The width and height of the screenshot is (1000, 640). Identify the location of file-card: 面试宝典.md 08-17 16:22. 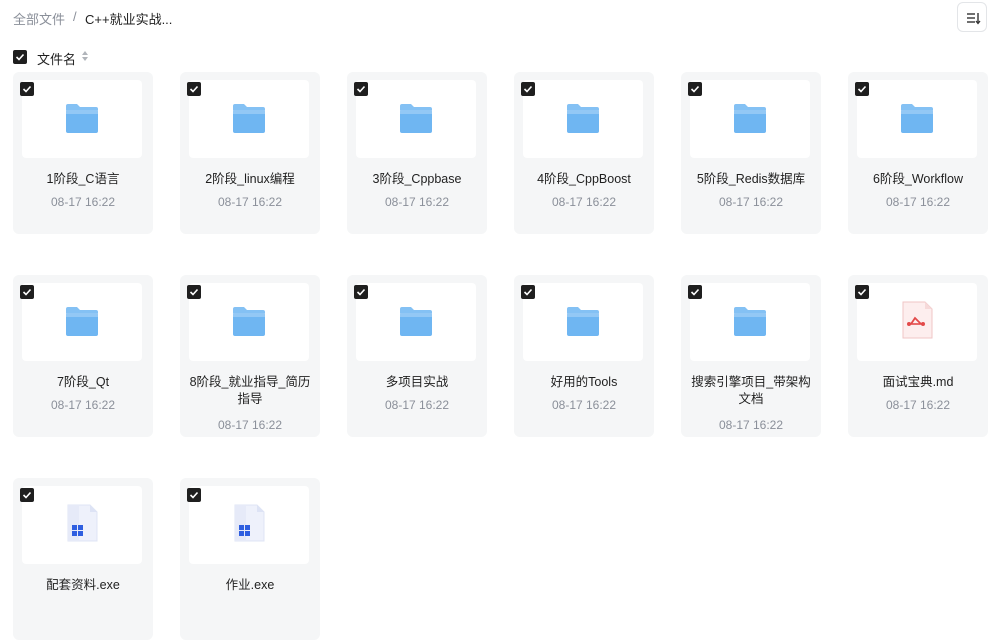
(918, 356).